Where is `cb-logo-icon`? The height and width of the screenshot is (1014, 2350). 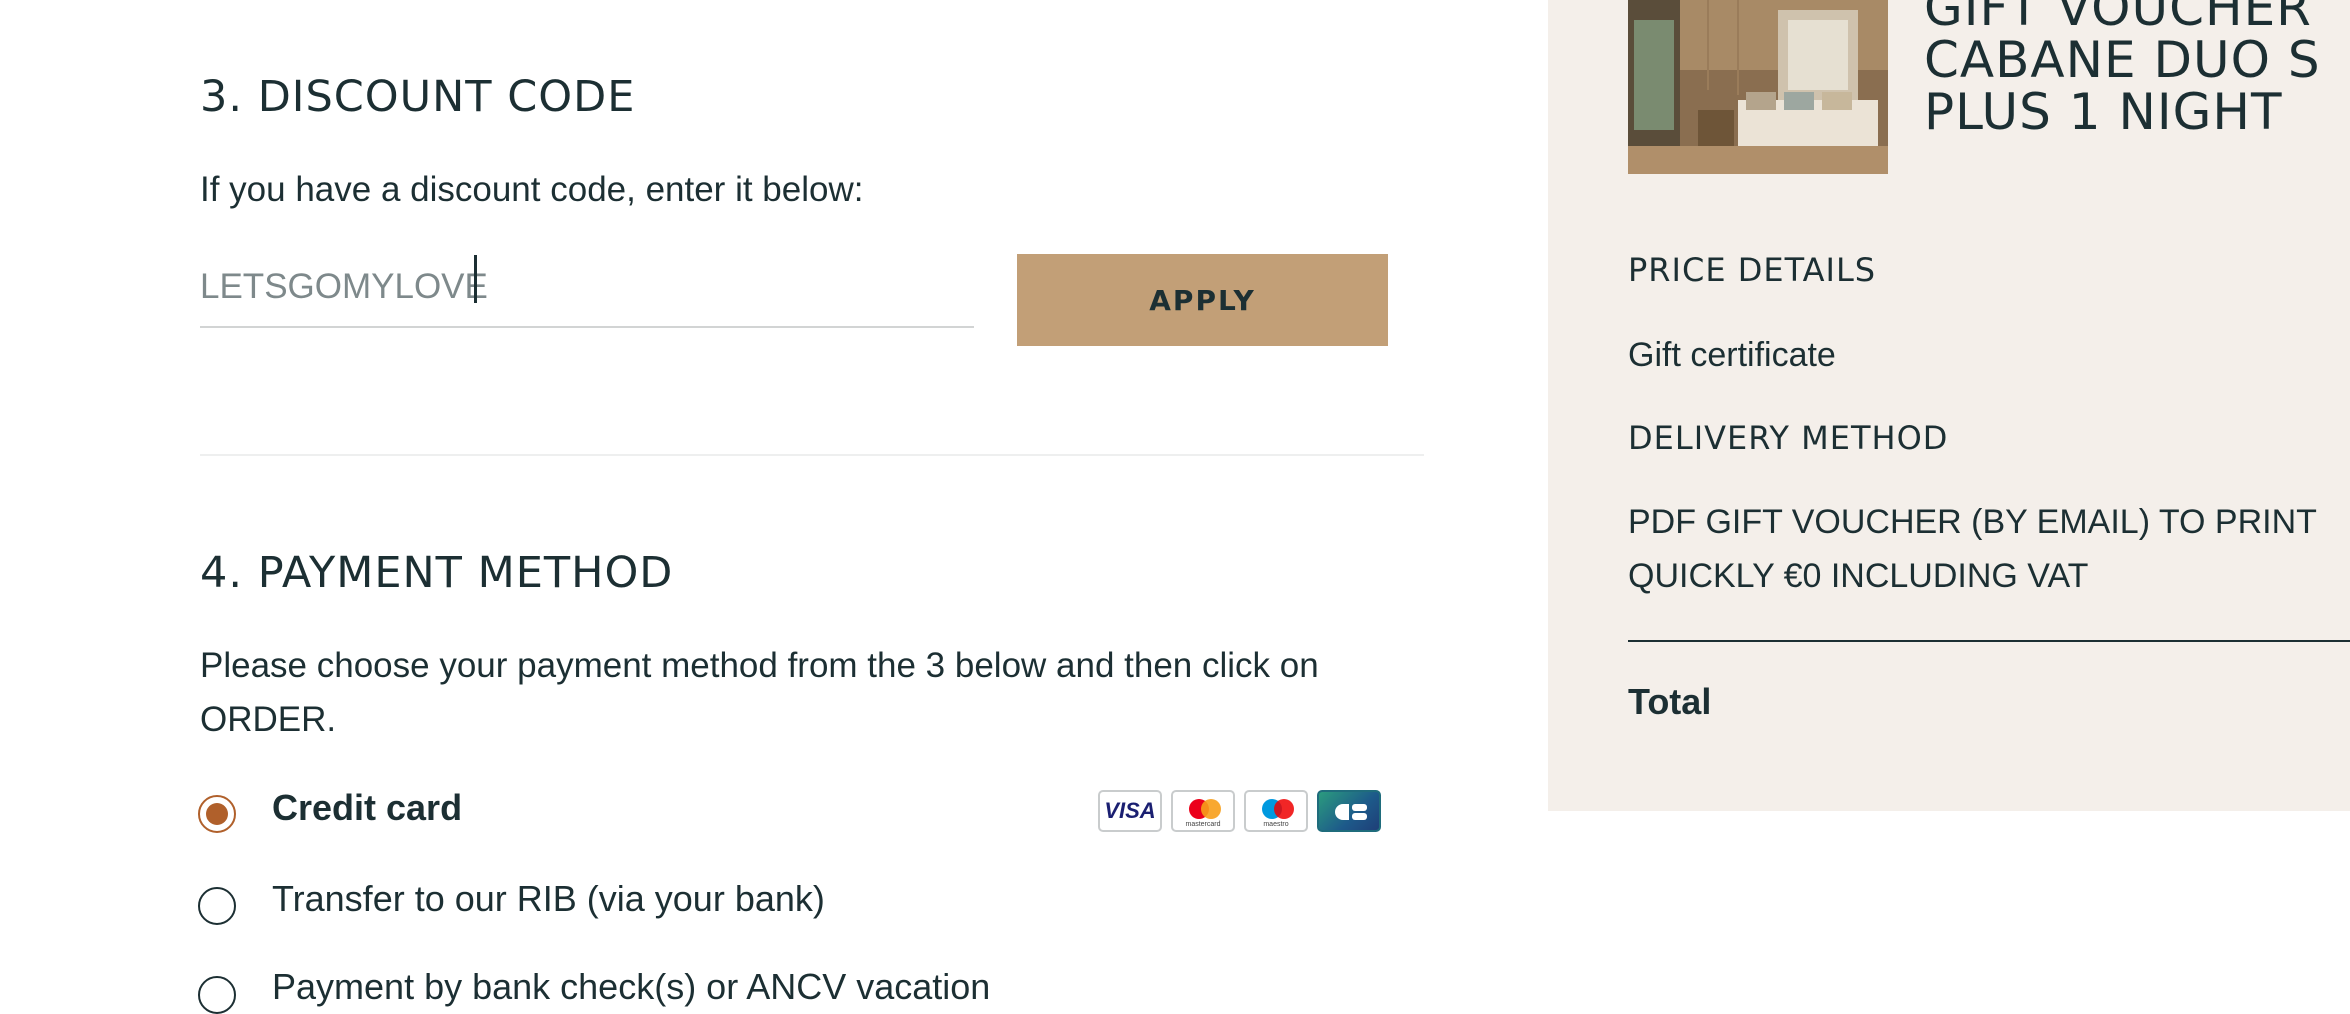 cb-logo-icon is located at coordinates (1349, 811).